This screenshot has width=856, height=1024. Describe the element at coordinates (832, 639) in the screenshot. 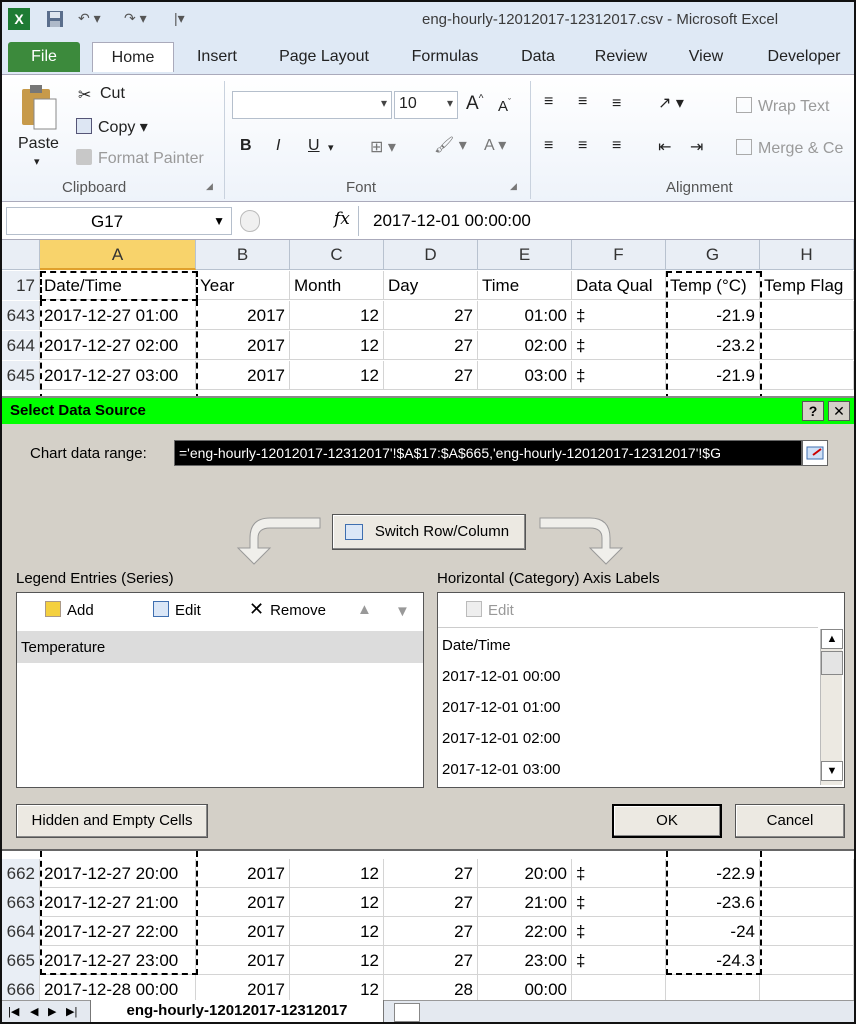

I see `scroll-up-icon: ▲` at that location.